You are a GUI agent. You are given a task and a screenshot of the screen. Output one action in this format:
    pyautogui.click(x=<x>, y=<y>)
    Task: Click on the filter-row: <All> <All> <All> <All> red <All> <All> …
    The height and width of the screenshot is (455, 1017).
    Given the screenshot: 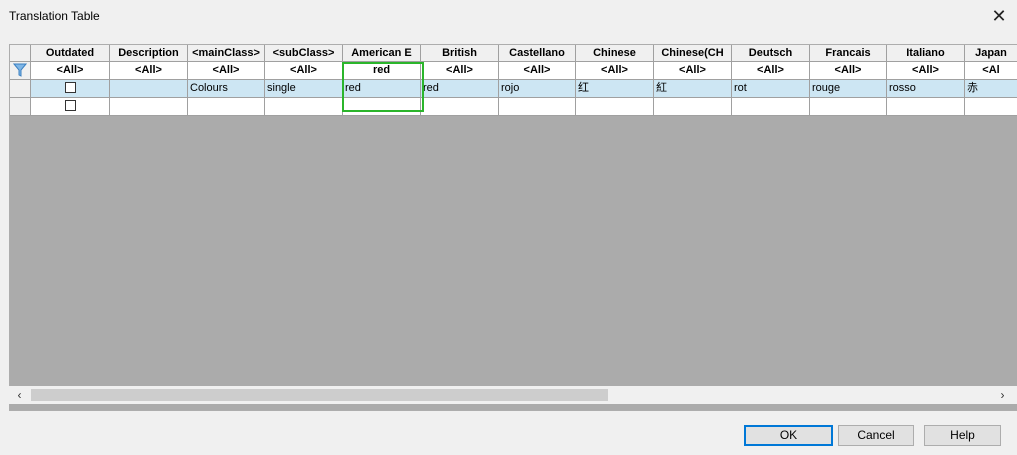 What is the action you would take?
    pyautogui.click(x=513, y=71)
    